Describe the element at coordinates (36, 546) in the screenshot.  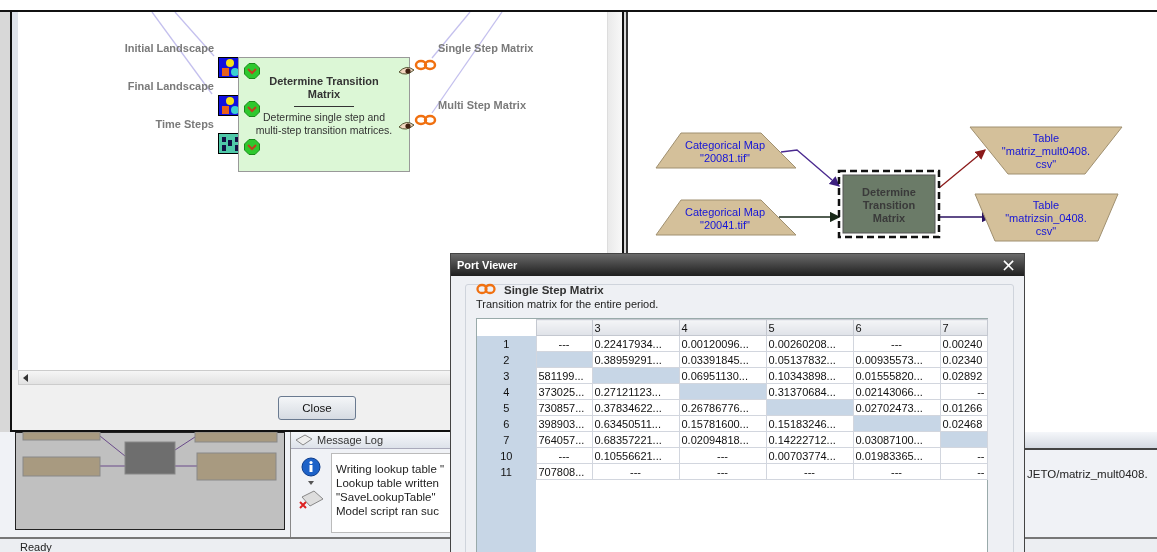
I see `status-text: Ready` at that location.